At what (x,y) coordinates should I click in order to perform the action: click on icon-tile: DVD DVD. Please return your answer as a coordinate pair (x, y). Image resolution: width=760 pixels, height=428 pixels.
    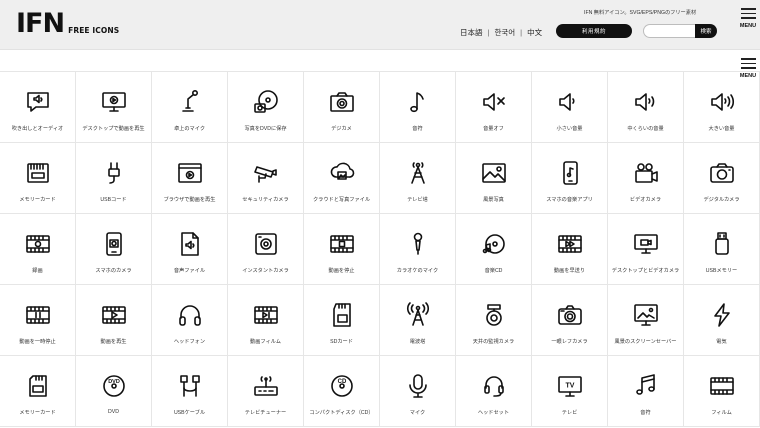
    Looking at the image, I should click on (114, 391).